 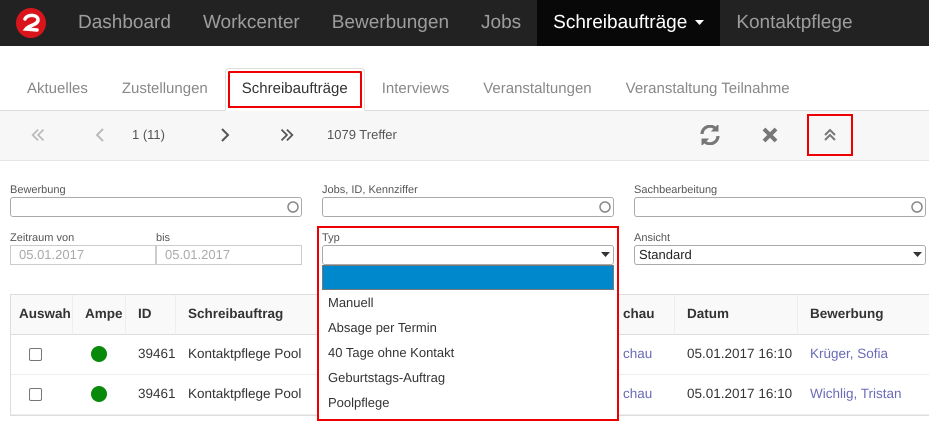 What do you see at coordinates (468, 402) in the screenshot?
I see `dropdown-option: Poolpflege` at bounding box center [468, 402].